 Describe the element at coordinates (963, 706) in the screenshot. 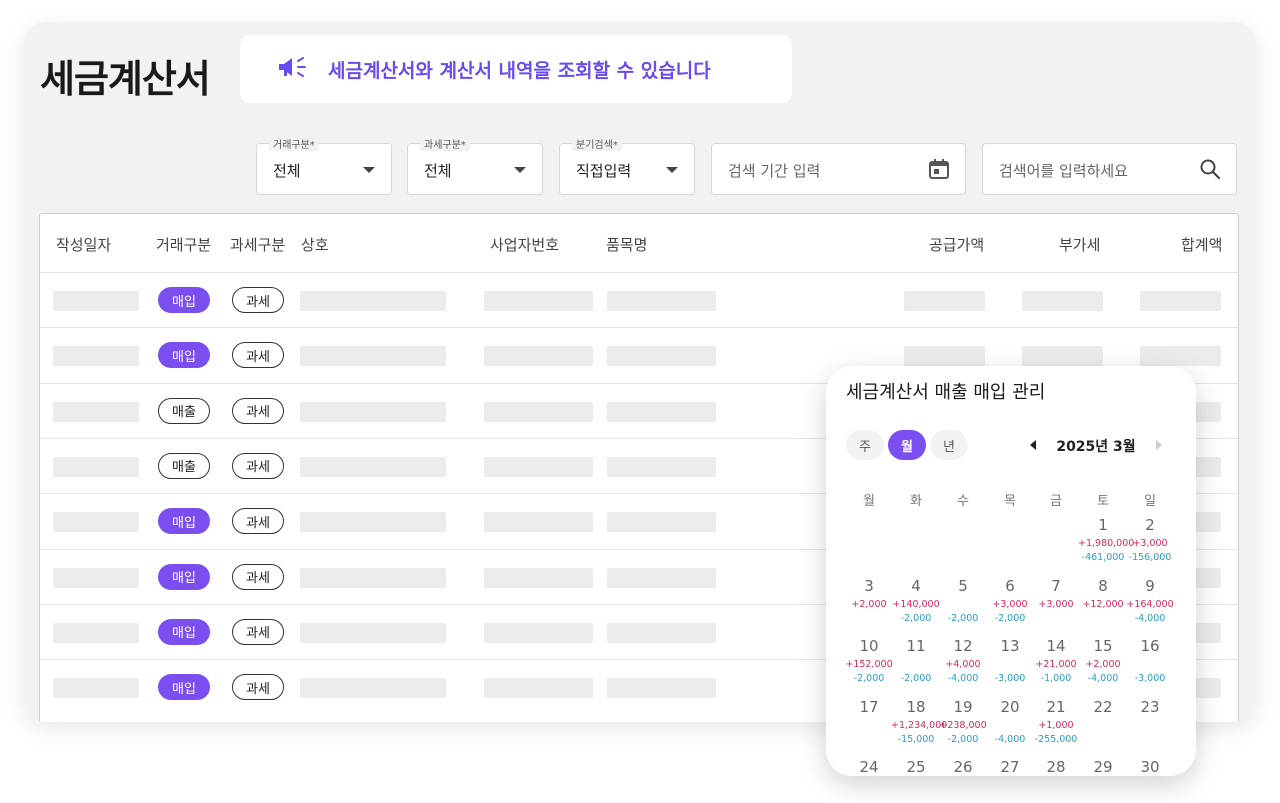

I see `day-number: 19` at that location.